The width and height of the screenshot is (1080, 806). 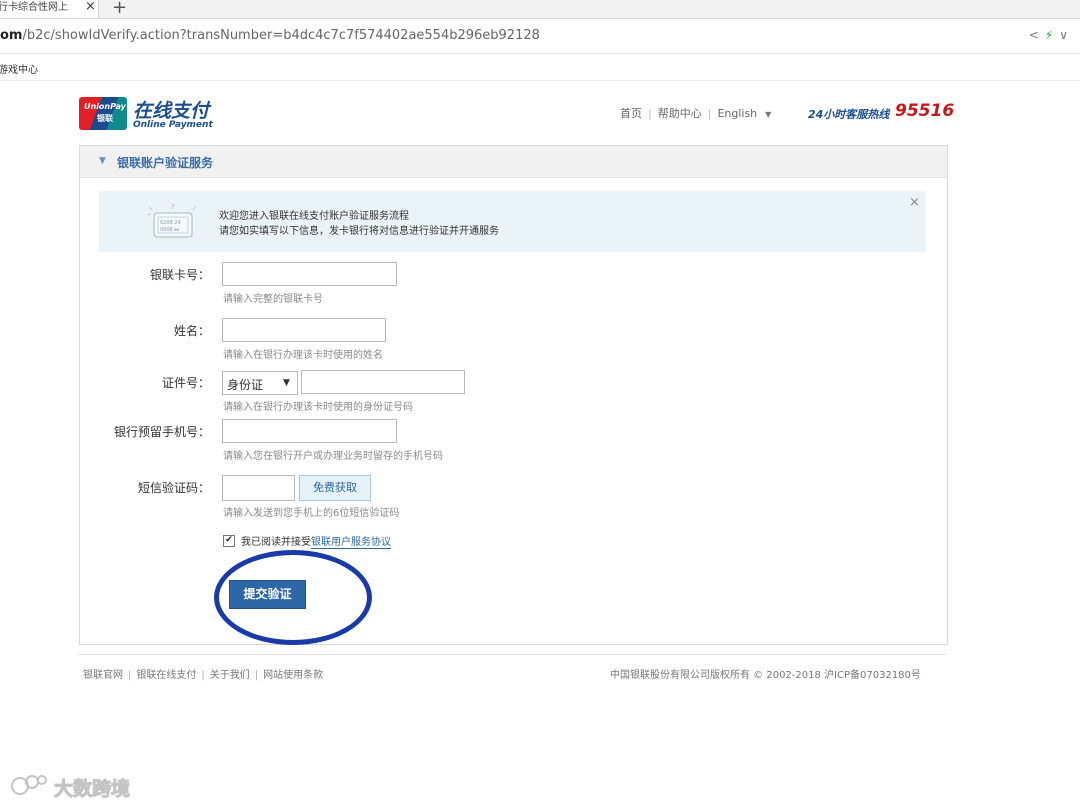 What do you see at coordinates (245, 385) in the screenshot?
I see `id-type-value: 身份证` at bounding box center [245, 385].